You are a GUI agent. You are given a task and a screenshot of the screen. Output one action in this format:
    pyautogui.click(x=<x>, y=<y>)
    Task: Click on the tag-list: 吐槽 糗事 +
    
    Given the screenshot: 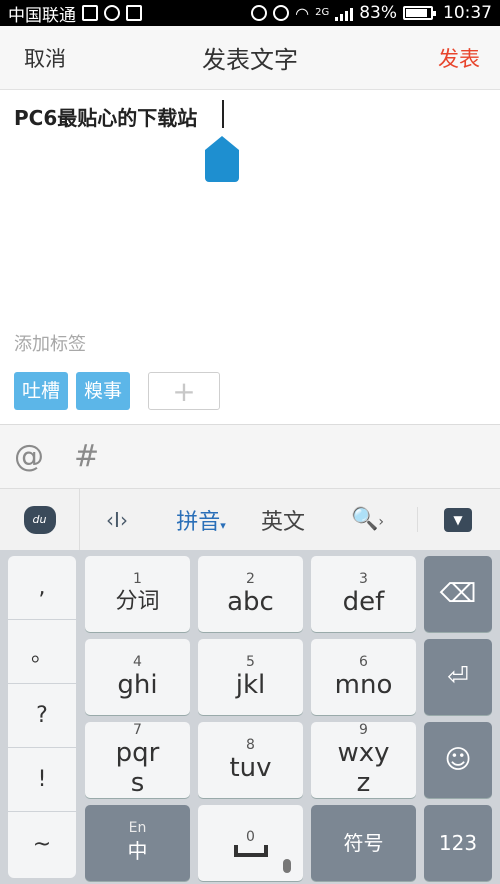 What is the action you would take?
    pyautogui.click(x=117, y=391)
    